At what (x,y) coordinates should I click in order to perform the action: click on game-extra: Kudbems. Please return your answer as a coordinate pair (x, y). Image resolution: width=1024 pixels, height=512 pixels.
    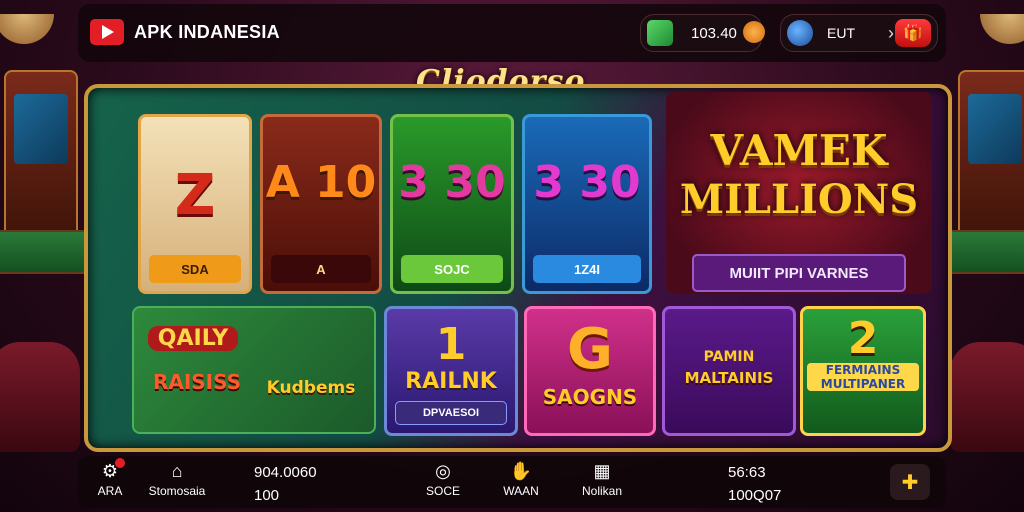
    Looking at the image, I should click on (311, 388).